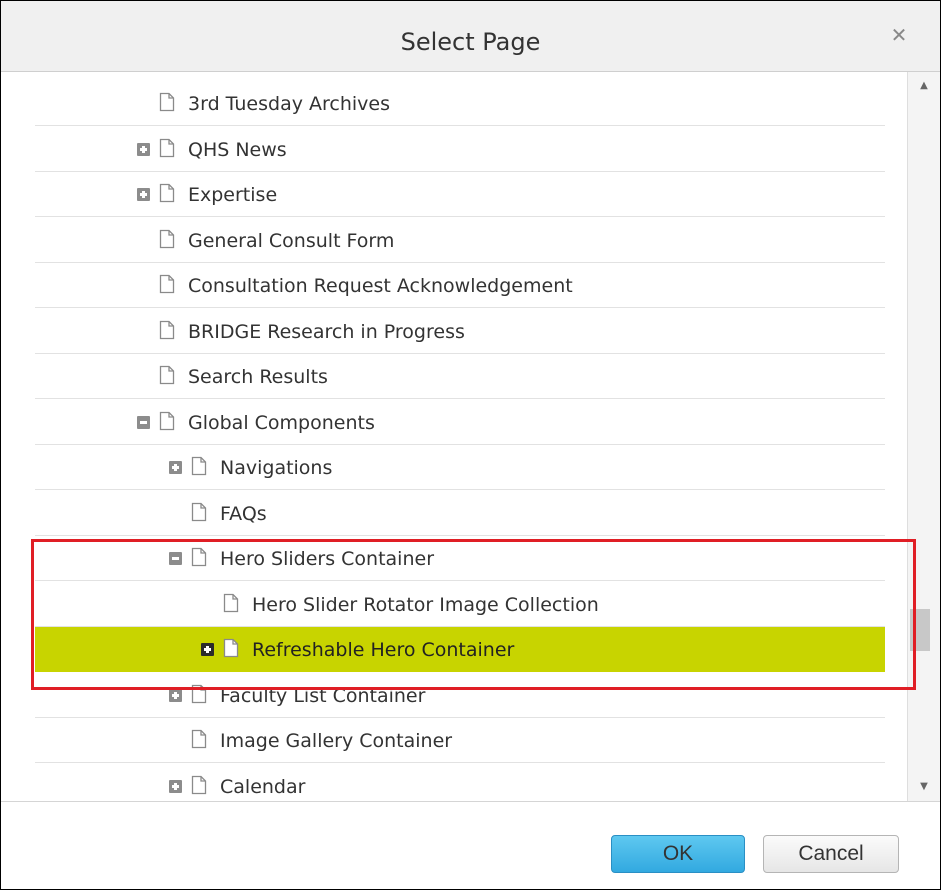 The height and width of the screenshot is (890, 941). I want to click on tree-row: Faculty List Container, so click(460, 695).